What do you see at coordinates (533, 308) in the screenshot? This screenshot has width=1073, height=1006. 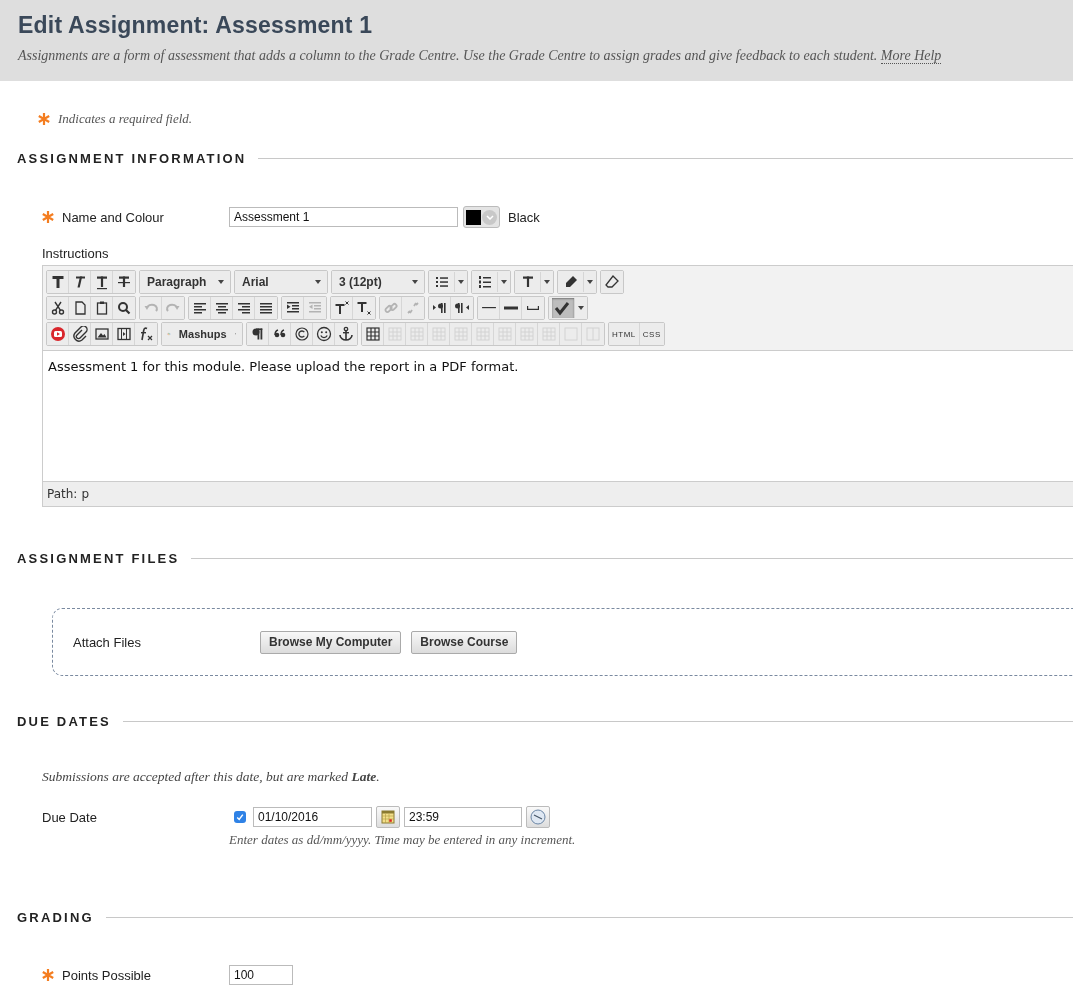 I see `space-icon` at bounding box center [533, 308].